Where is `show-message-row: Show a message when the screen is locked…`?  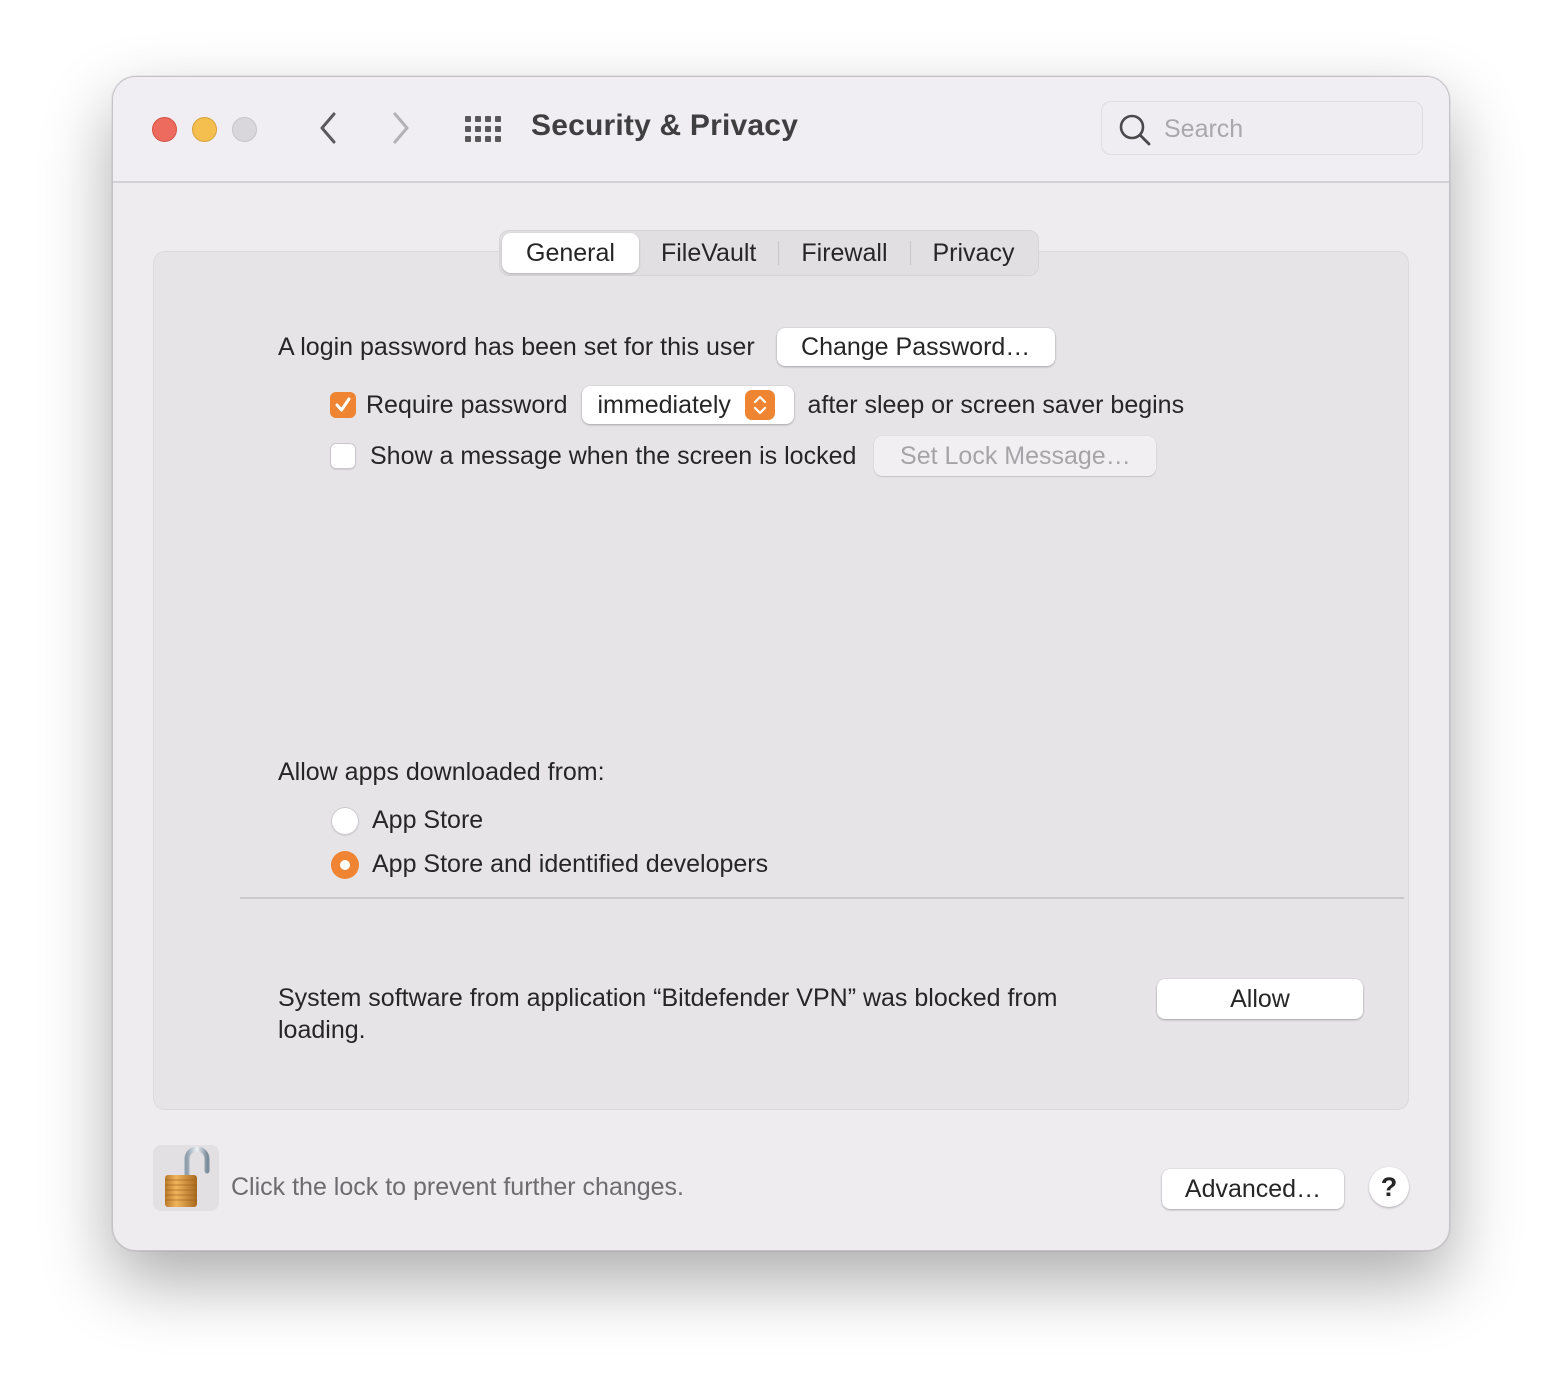 show-message-row: Show a message when the screen is locked… is located at coordinates (743, 456).